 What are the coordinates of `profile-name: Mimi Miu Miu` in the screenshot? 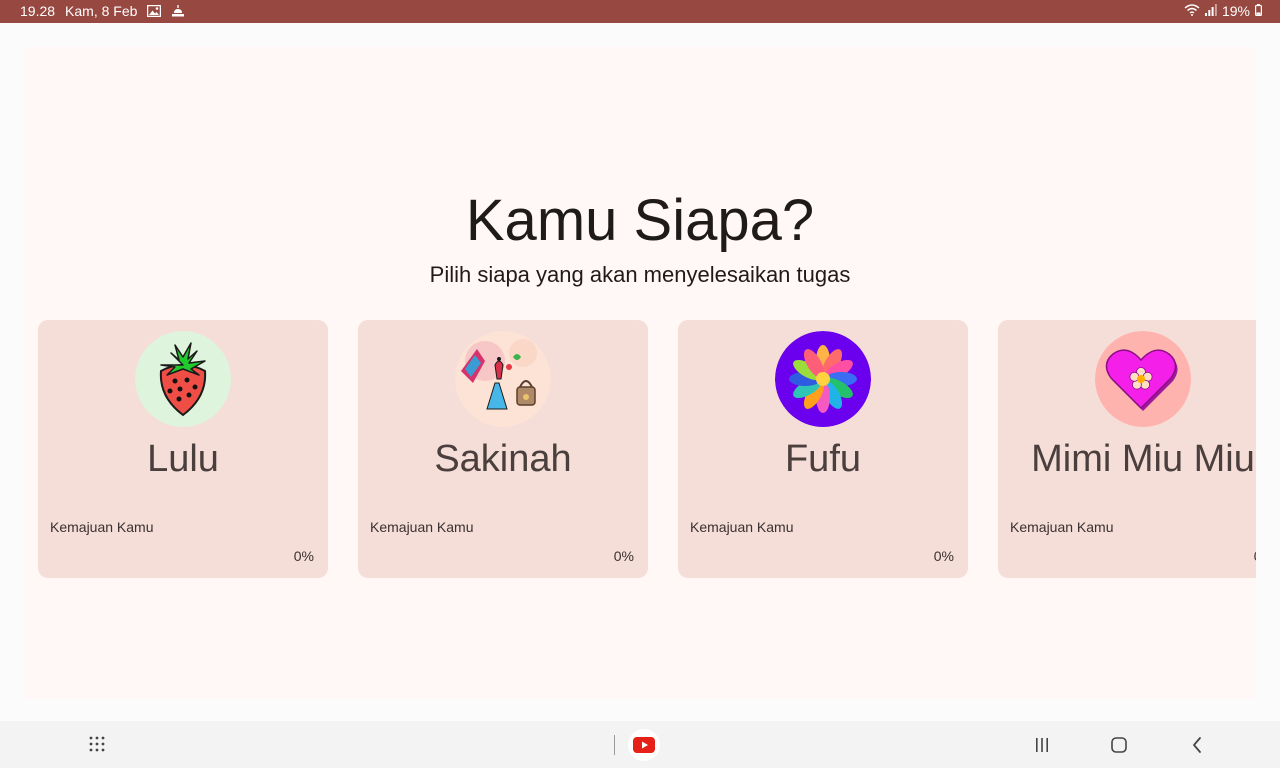 It's located at (1143, 459).